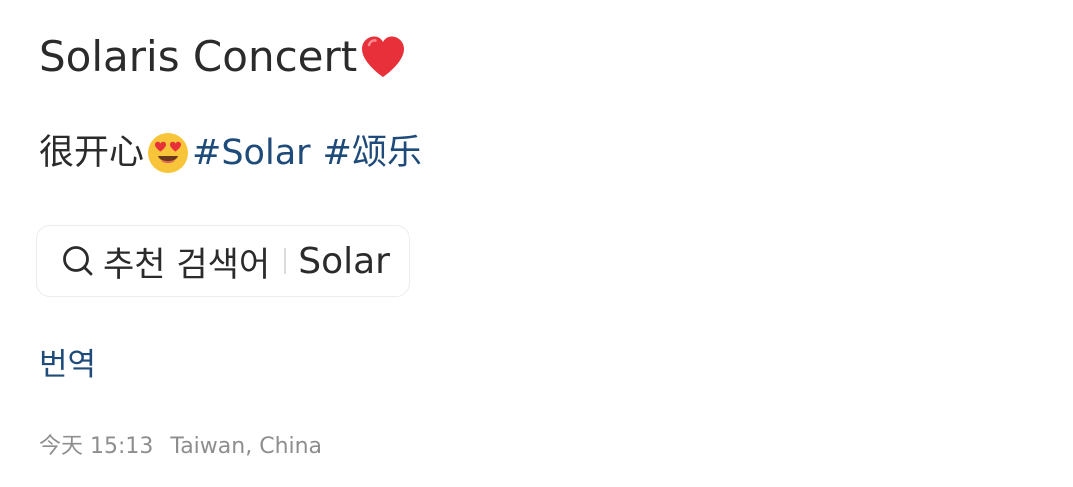  I want to click on heart-eyes-emoji-icon, so click(168, 153).